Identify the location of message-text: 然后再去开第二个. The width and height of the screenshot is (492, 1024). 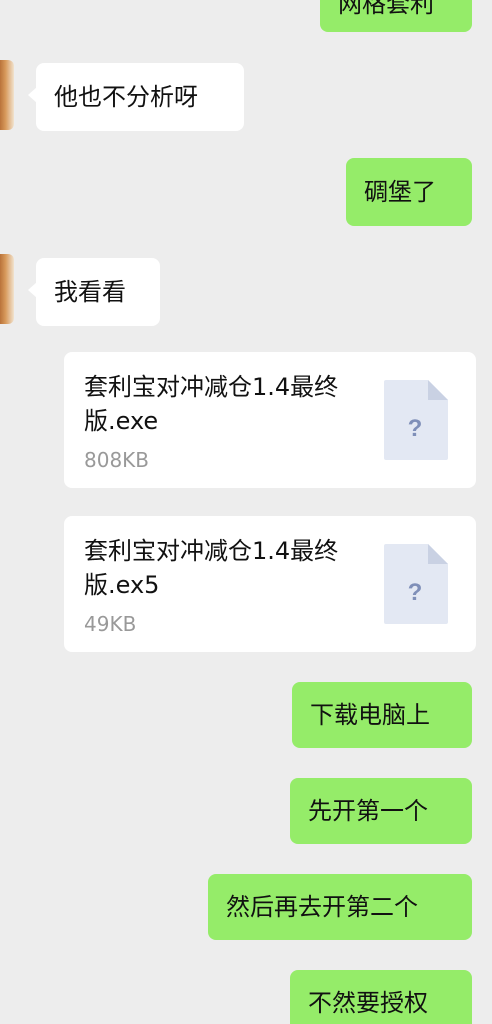
(322, 907).